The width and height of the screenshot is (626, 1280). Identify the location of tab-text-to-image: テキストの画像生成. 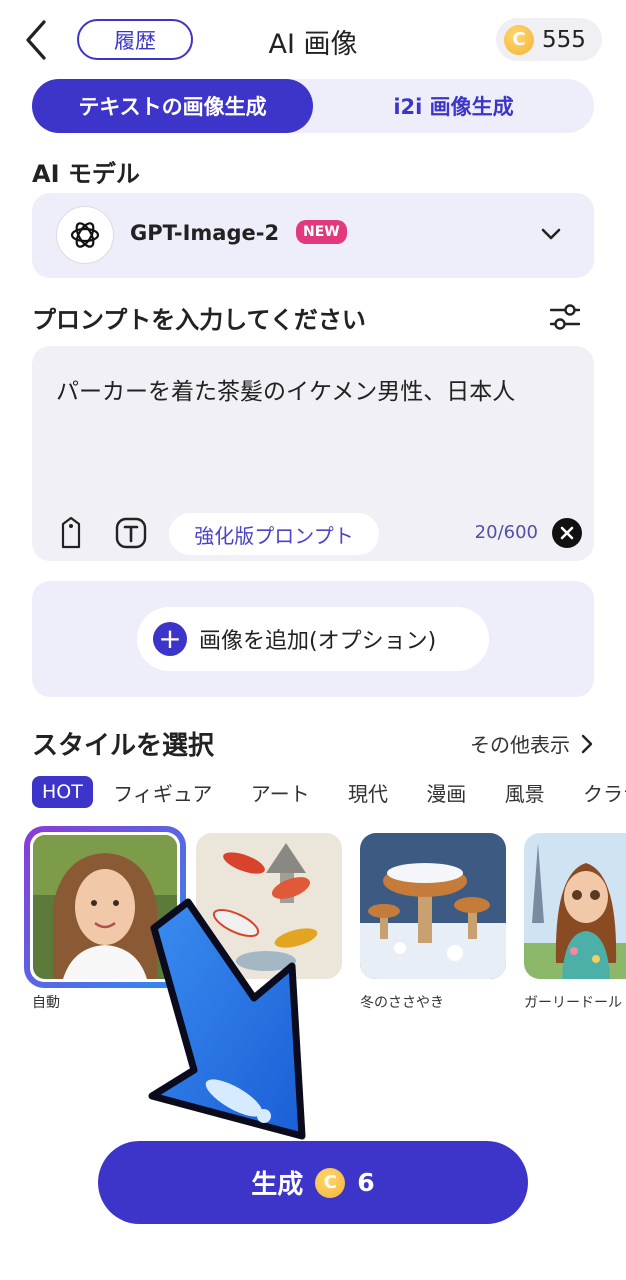
(172, 106).